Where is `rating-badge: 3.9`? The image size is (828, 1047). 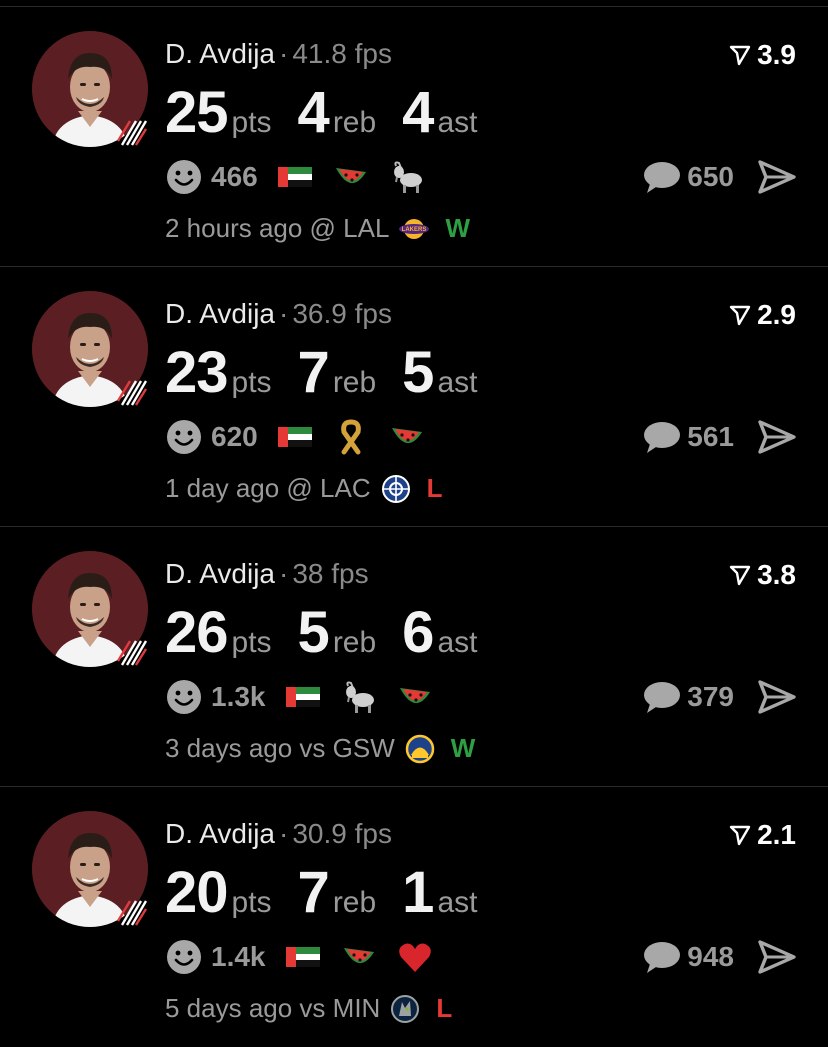 rating-badge: 3.9 is located at coordinates (762, 55).